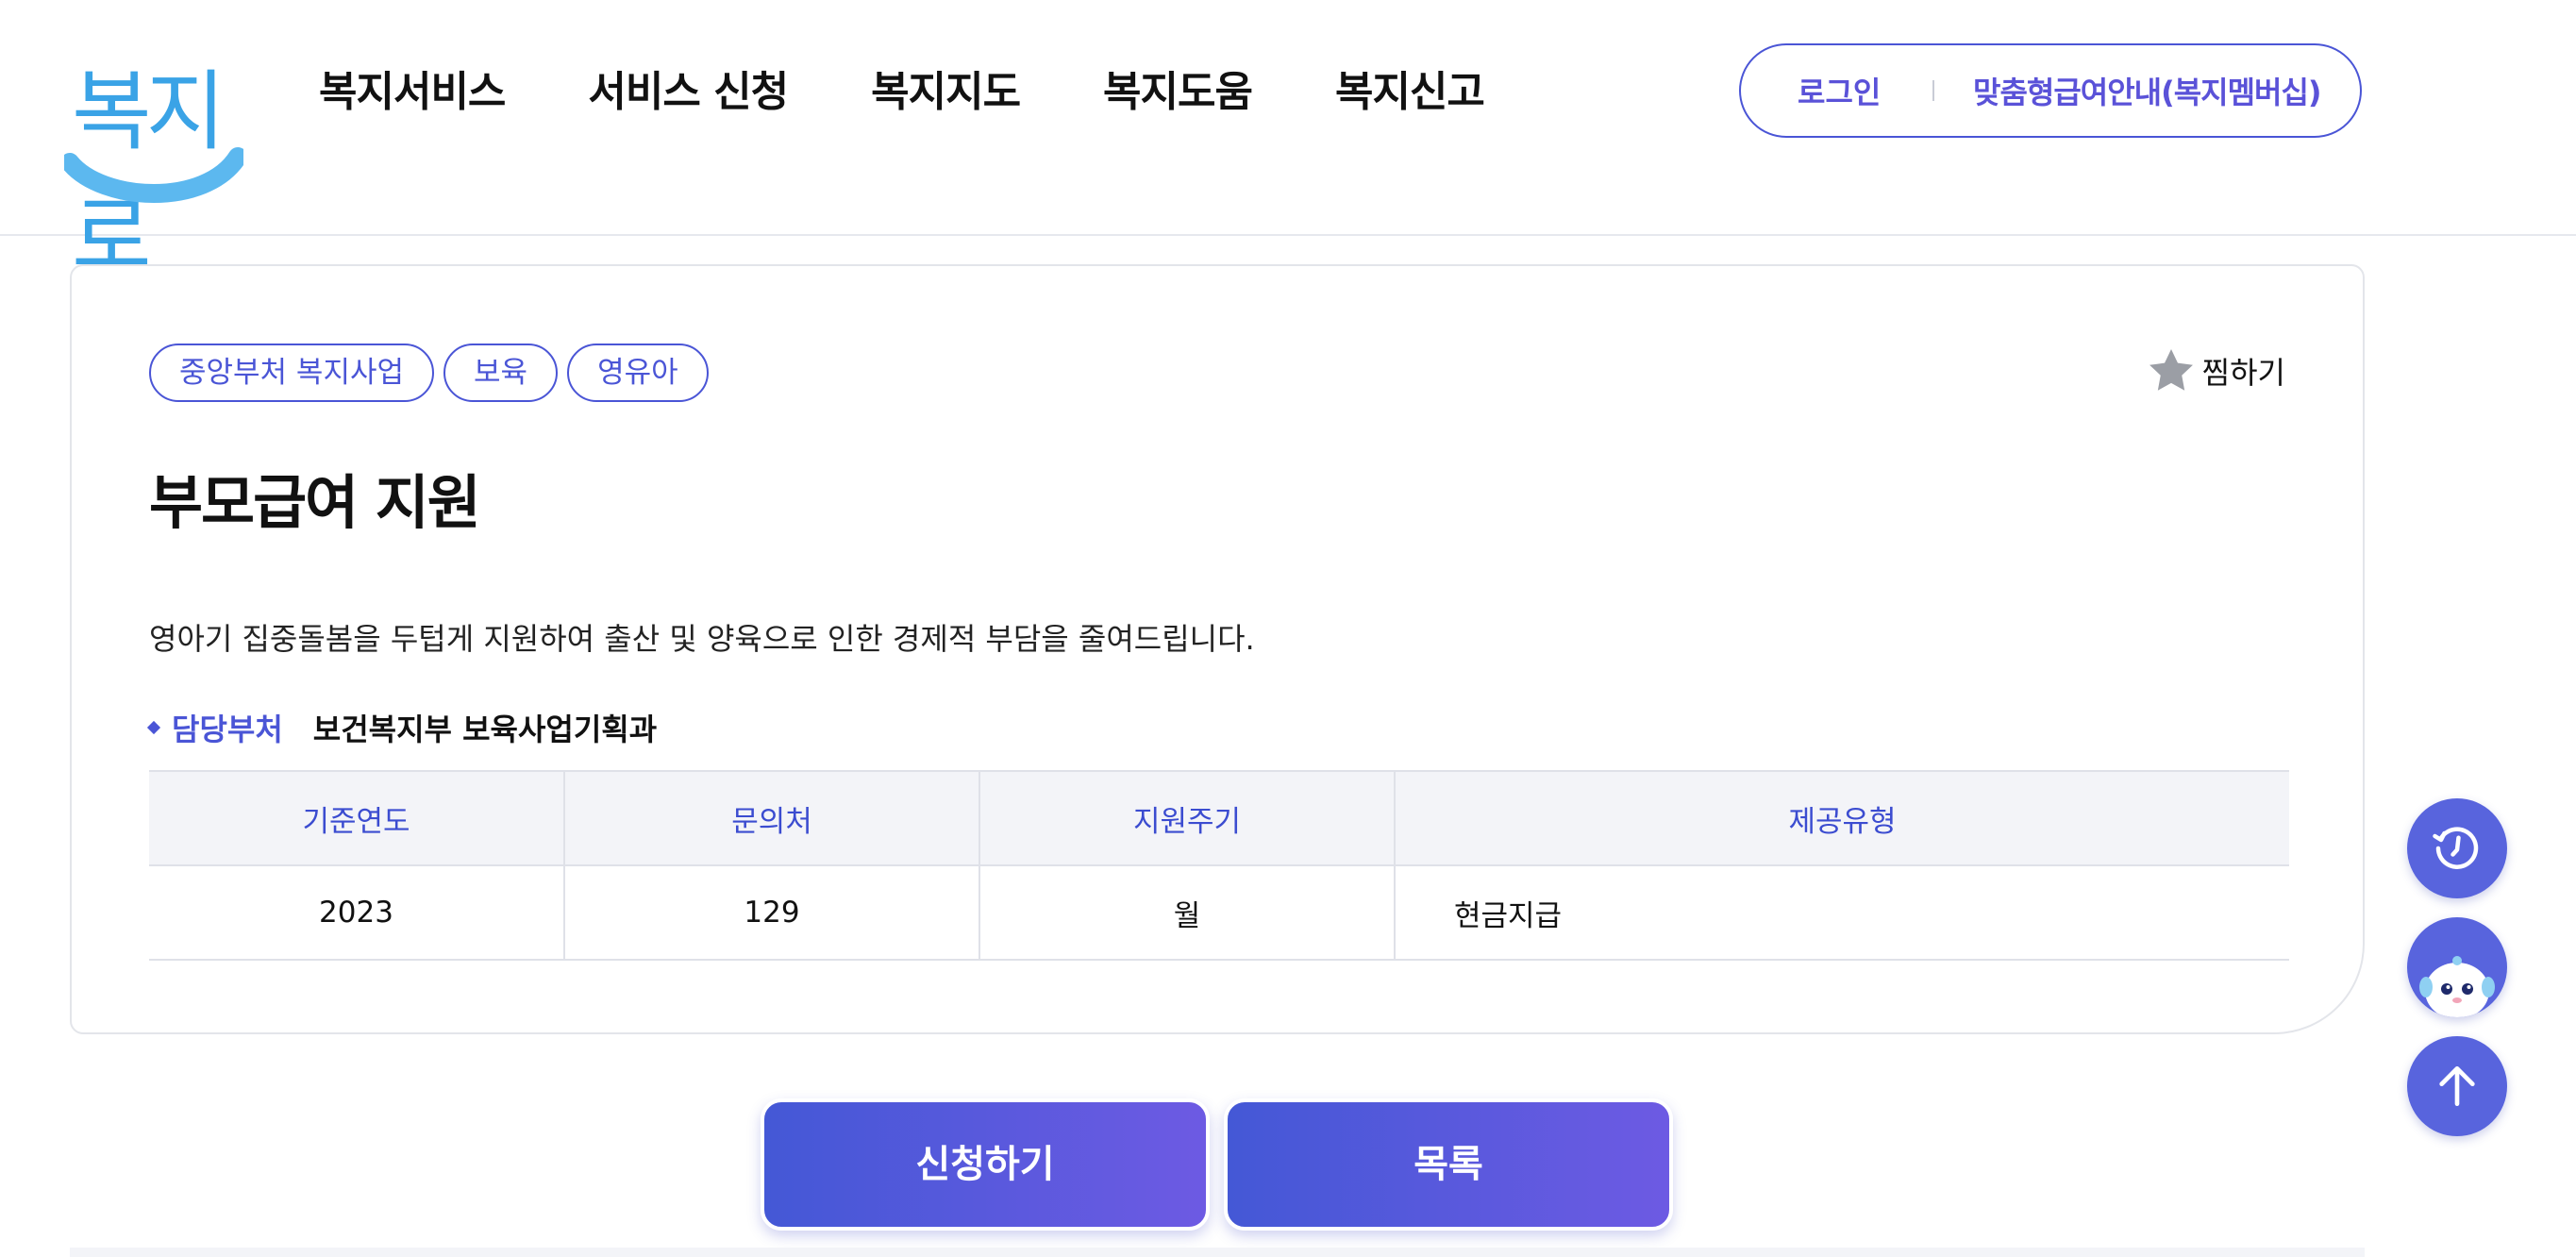 The width and height of the screenshot is (2576, 1257). I want to click on service-title: 부모급여 지원, so click(315, 503).